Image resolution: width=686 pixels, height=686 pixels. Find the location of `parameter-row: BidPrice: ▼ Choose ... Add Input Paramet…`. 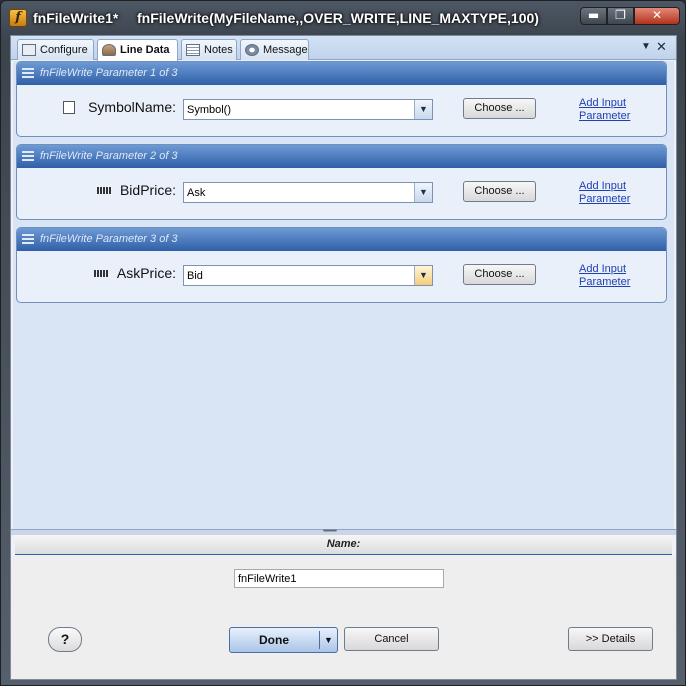

parameter-row: BidPrice: ▼ Choose ... Add Input Paramet… is located at coordinates (341, 194).